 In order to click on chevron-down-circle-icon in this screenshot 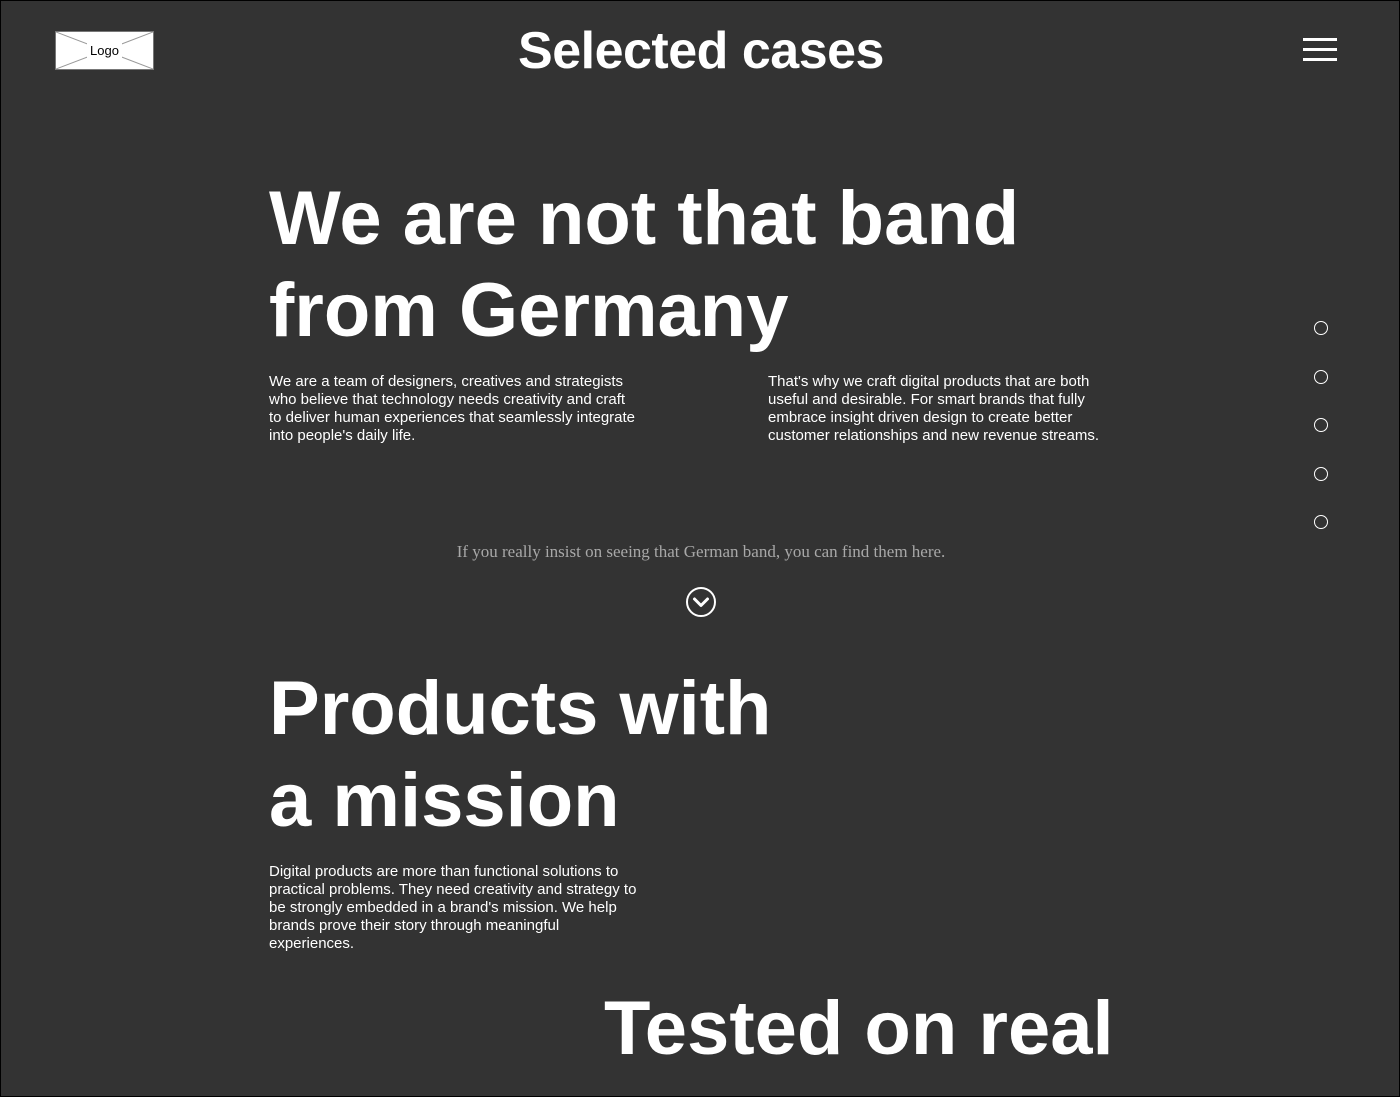, I will do `click(701, 602)`.